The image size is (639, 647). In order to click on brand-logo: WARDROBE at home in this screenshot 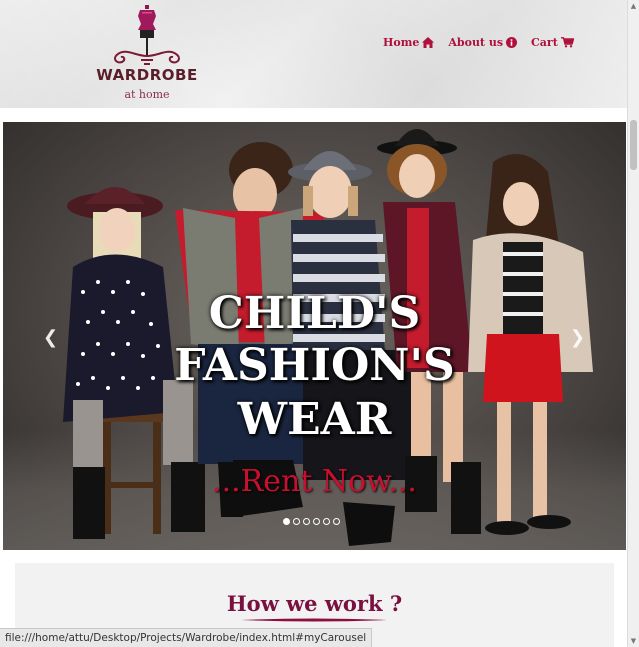, I will do `click(147, 54)`.